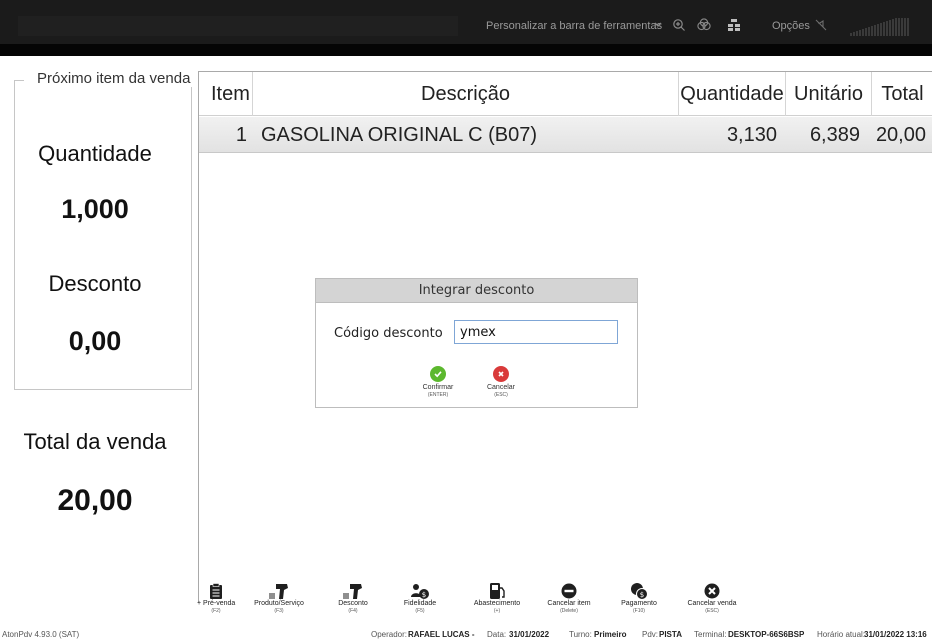 The height and width of the screenshot is (643, 932). I want to click on cancel-sale-button: Cancelar venda (ESC), so click(712, 598).